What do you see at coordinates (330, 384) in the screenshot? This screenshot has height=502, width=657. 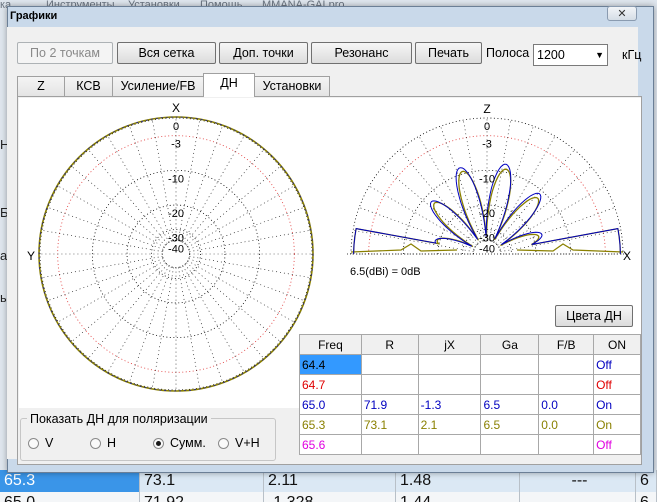 I see `cell-freq: 64.7` at bounding box center [330, 384].